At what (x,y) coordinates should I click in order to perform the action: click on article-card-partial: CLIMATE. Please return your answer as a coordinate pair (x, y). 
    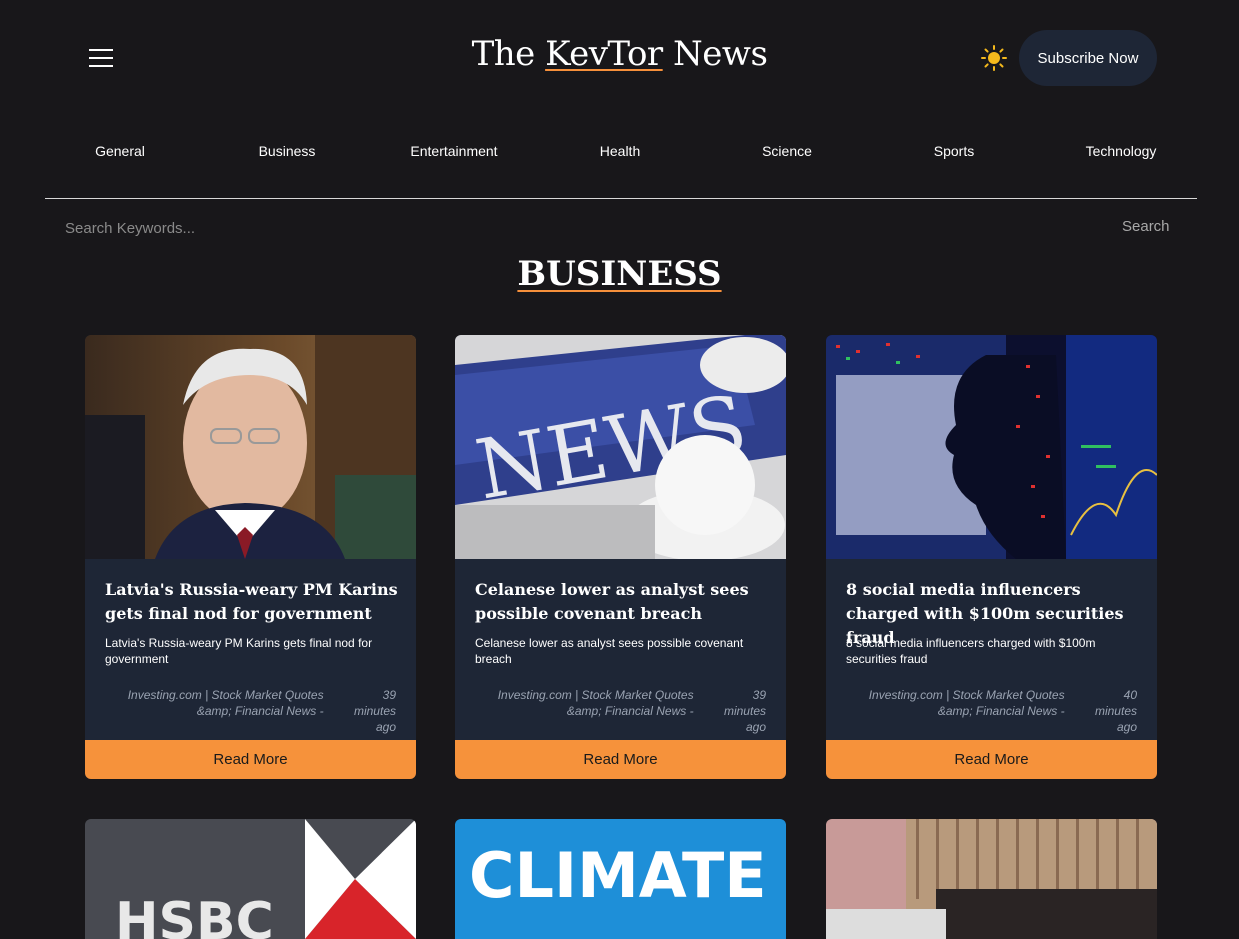
    Looking at the image, I should click on (620, 879).